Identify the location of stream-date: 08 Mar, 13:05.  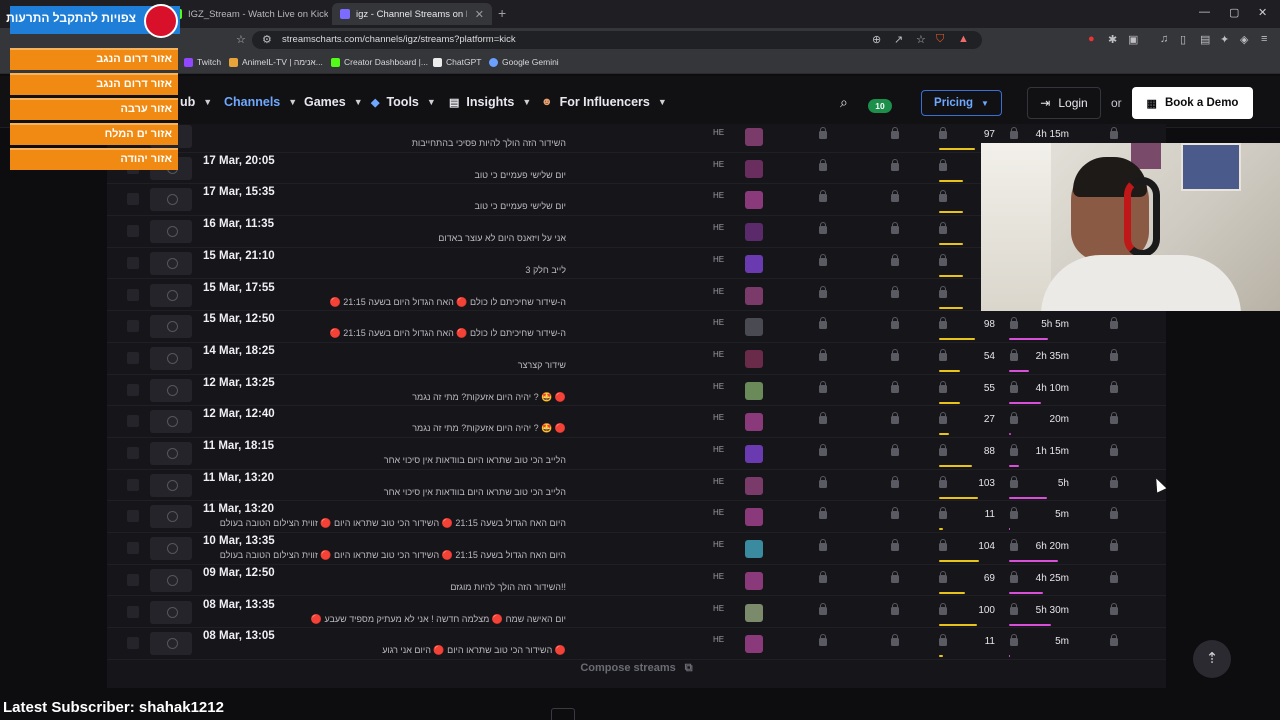
(239, 636).